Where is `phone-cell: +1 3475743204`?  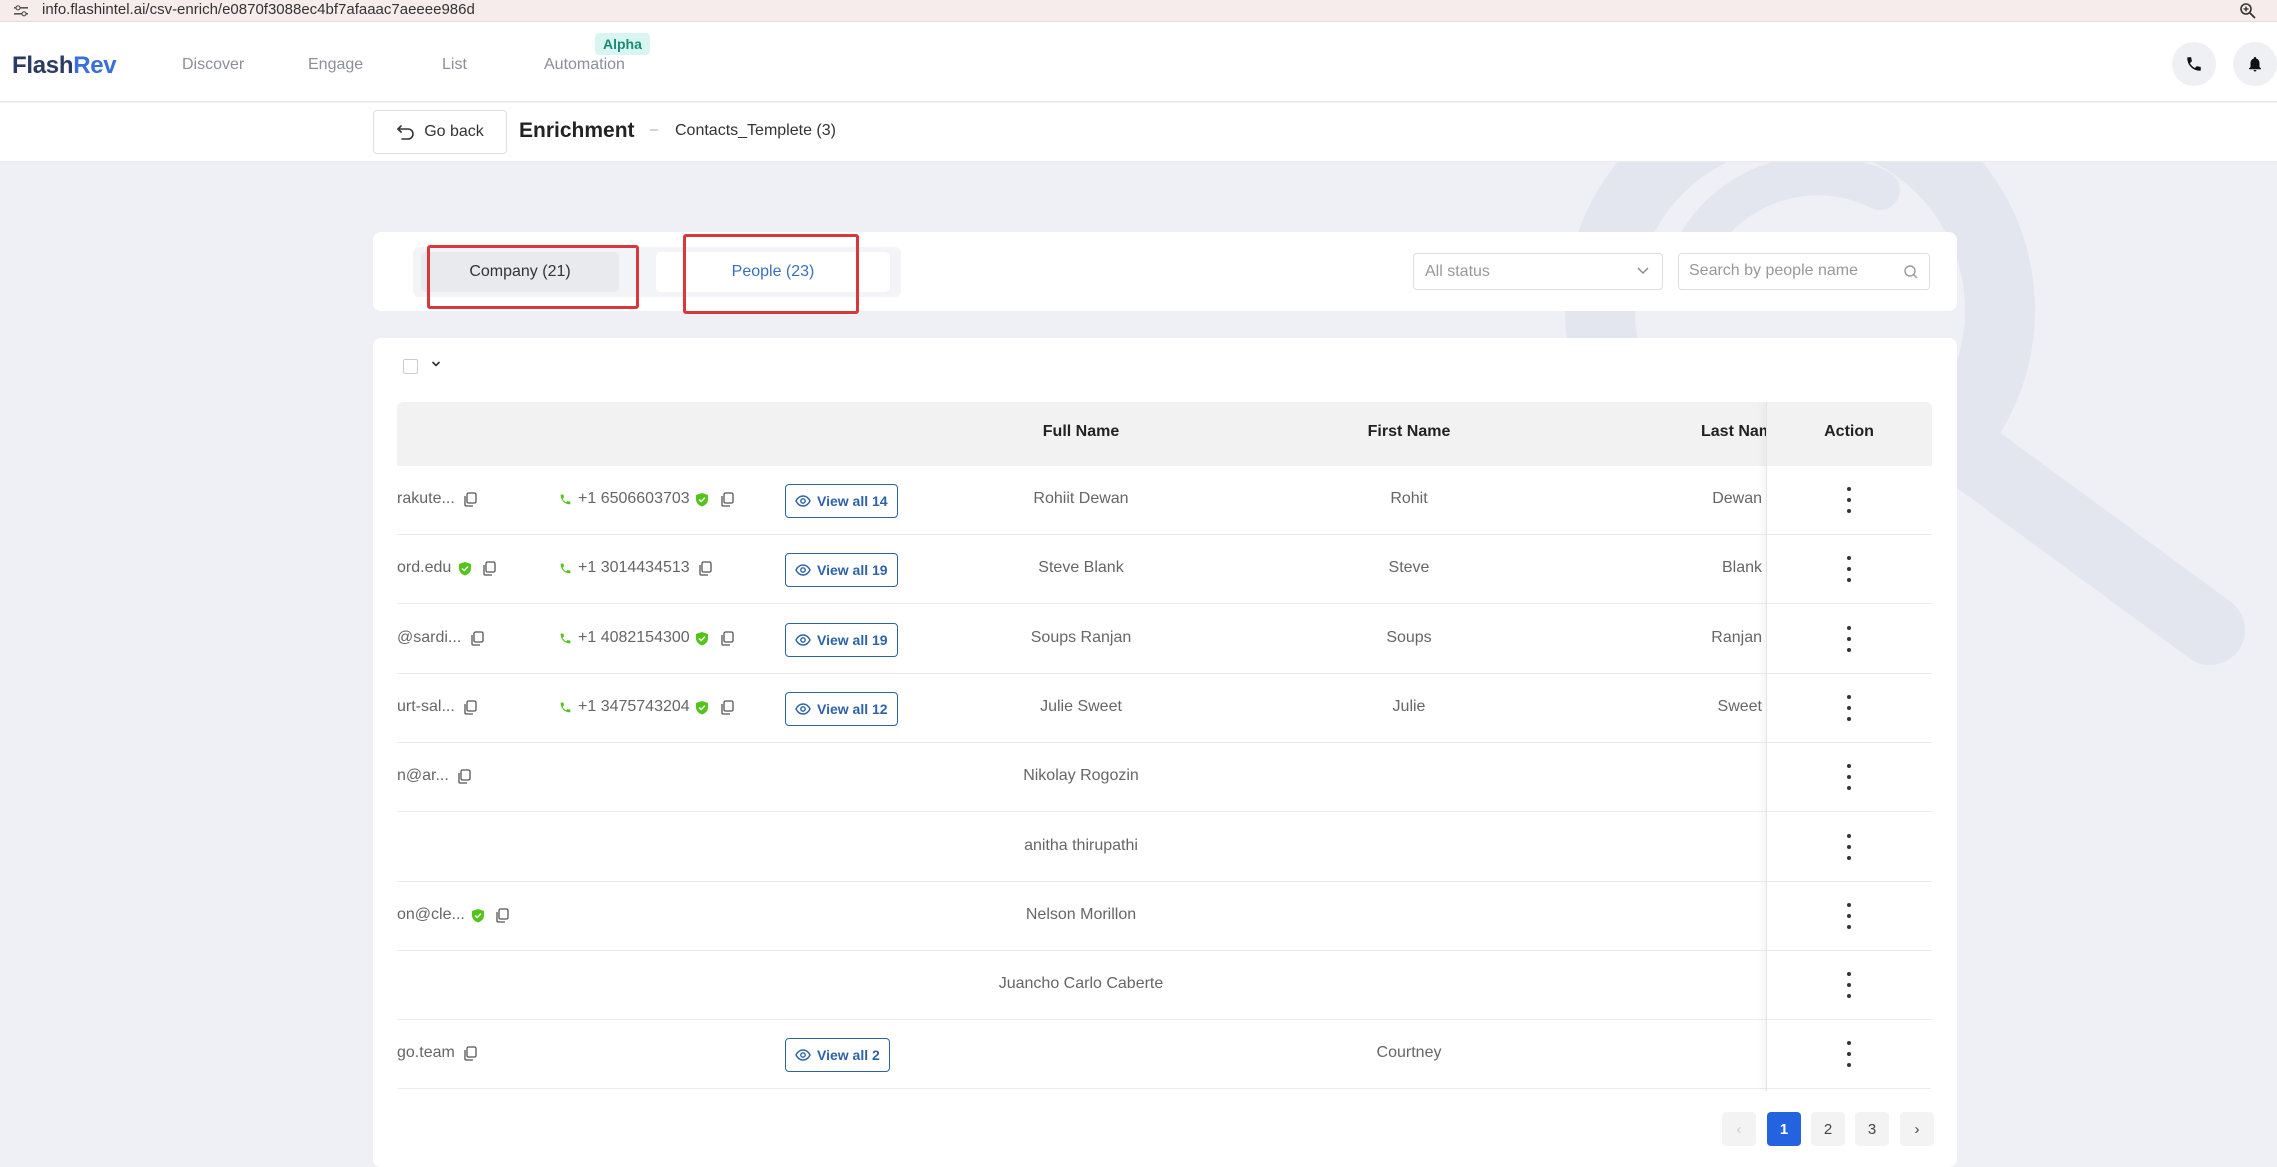 phone-cell: +1 3475743204 is located at coordinates (634, 706).